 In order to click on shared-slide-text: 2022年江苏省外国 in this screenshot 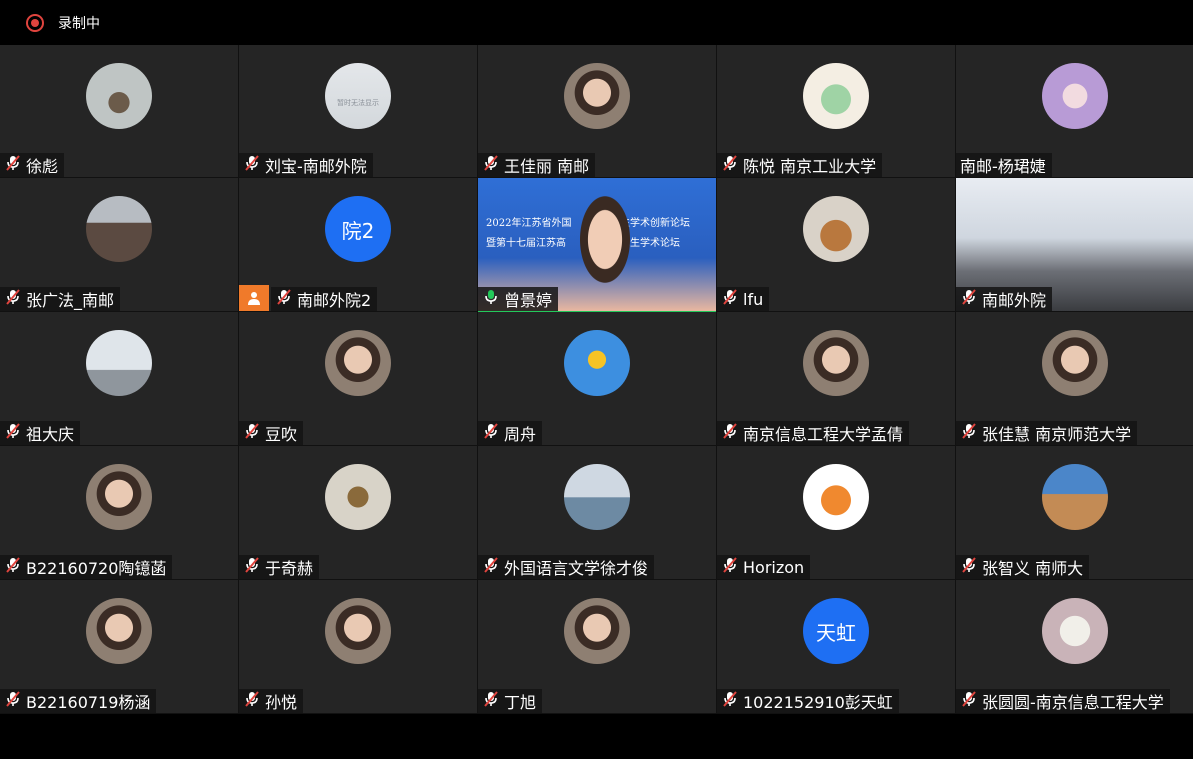, I will do `click(529, 223)`.